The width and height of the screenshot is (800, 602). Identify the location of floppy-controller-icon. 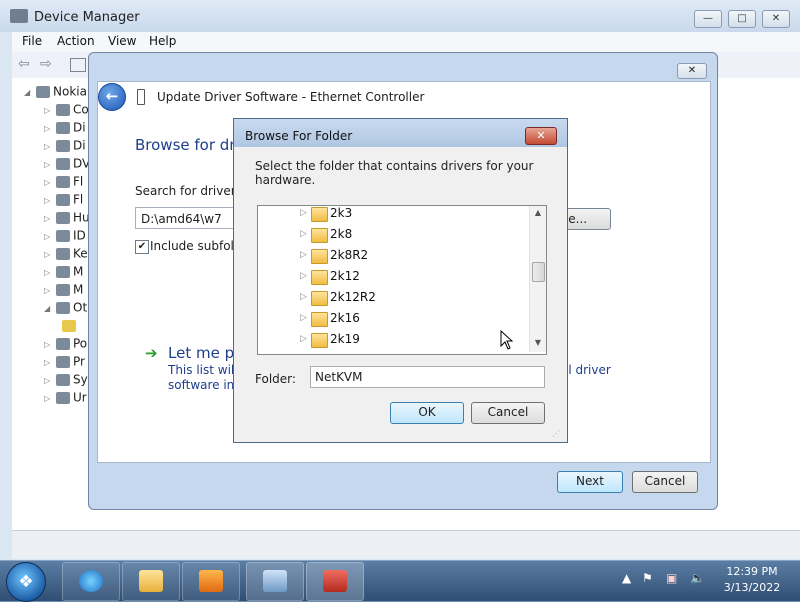
(63, 199).